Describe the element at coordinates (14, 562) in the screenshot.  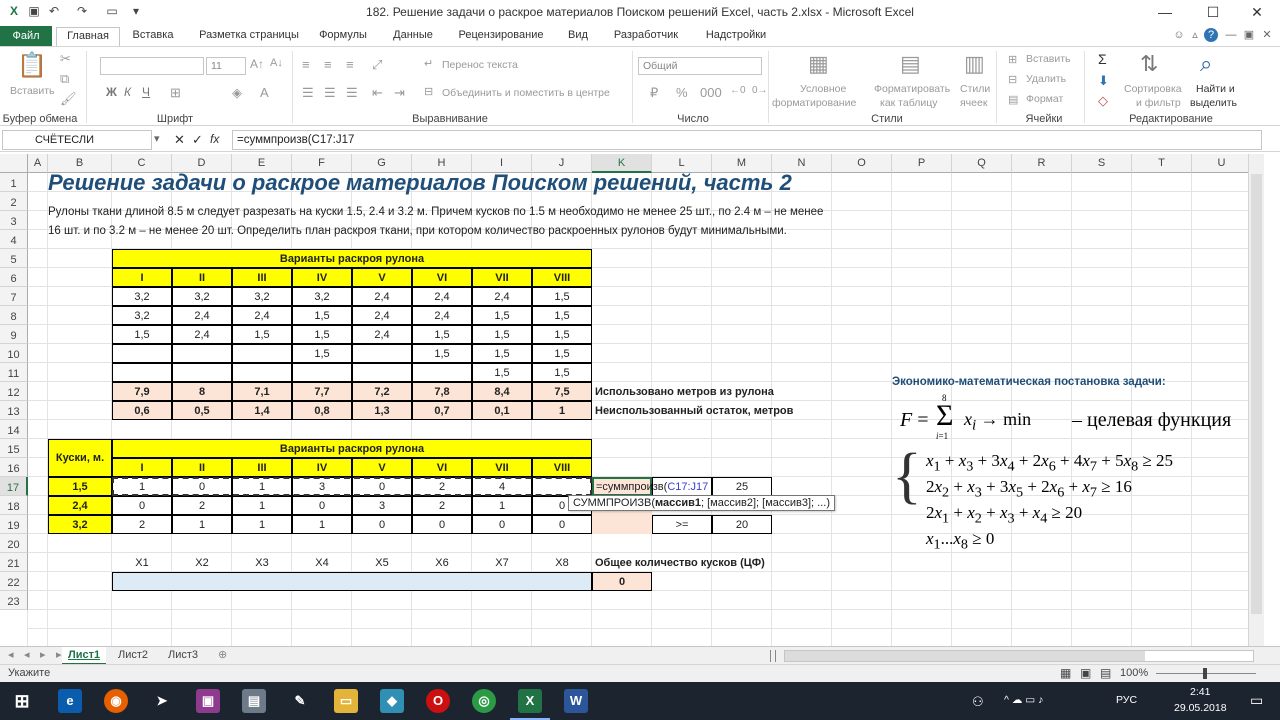
I see `row-header: 21` at that location.